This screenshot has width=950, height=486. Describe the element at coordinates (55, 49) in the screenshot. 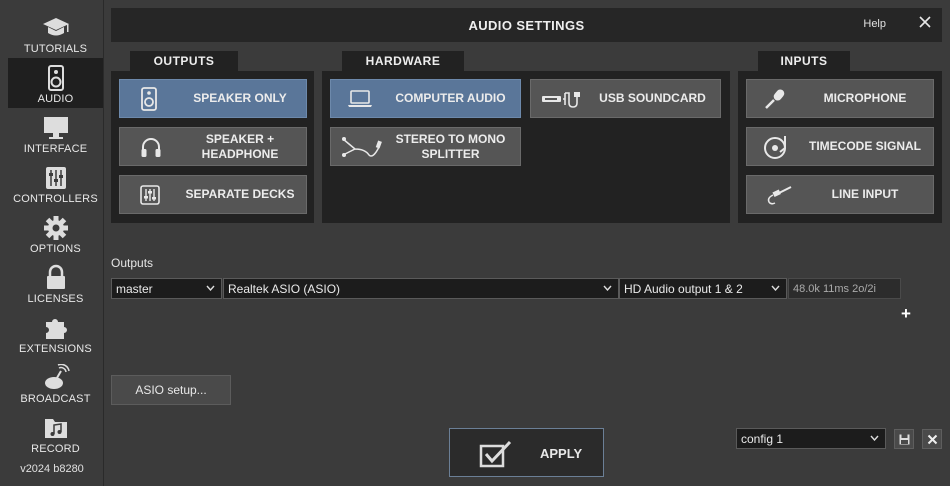

I see `sidebar-item-label: TUTORIALS` at that location.